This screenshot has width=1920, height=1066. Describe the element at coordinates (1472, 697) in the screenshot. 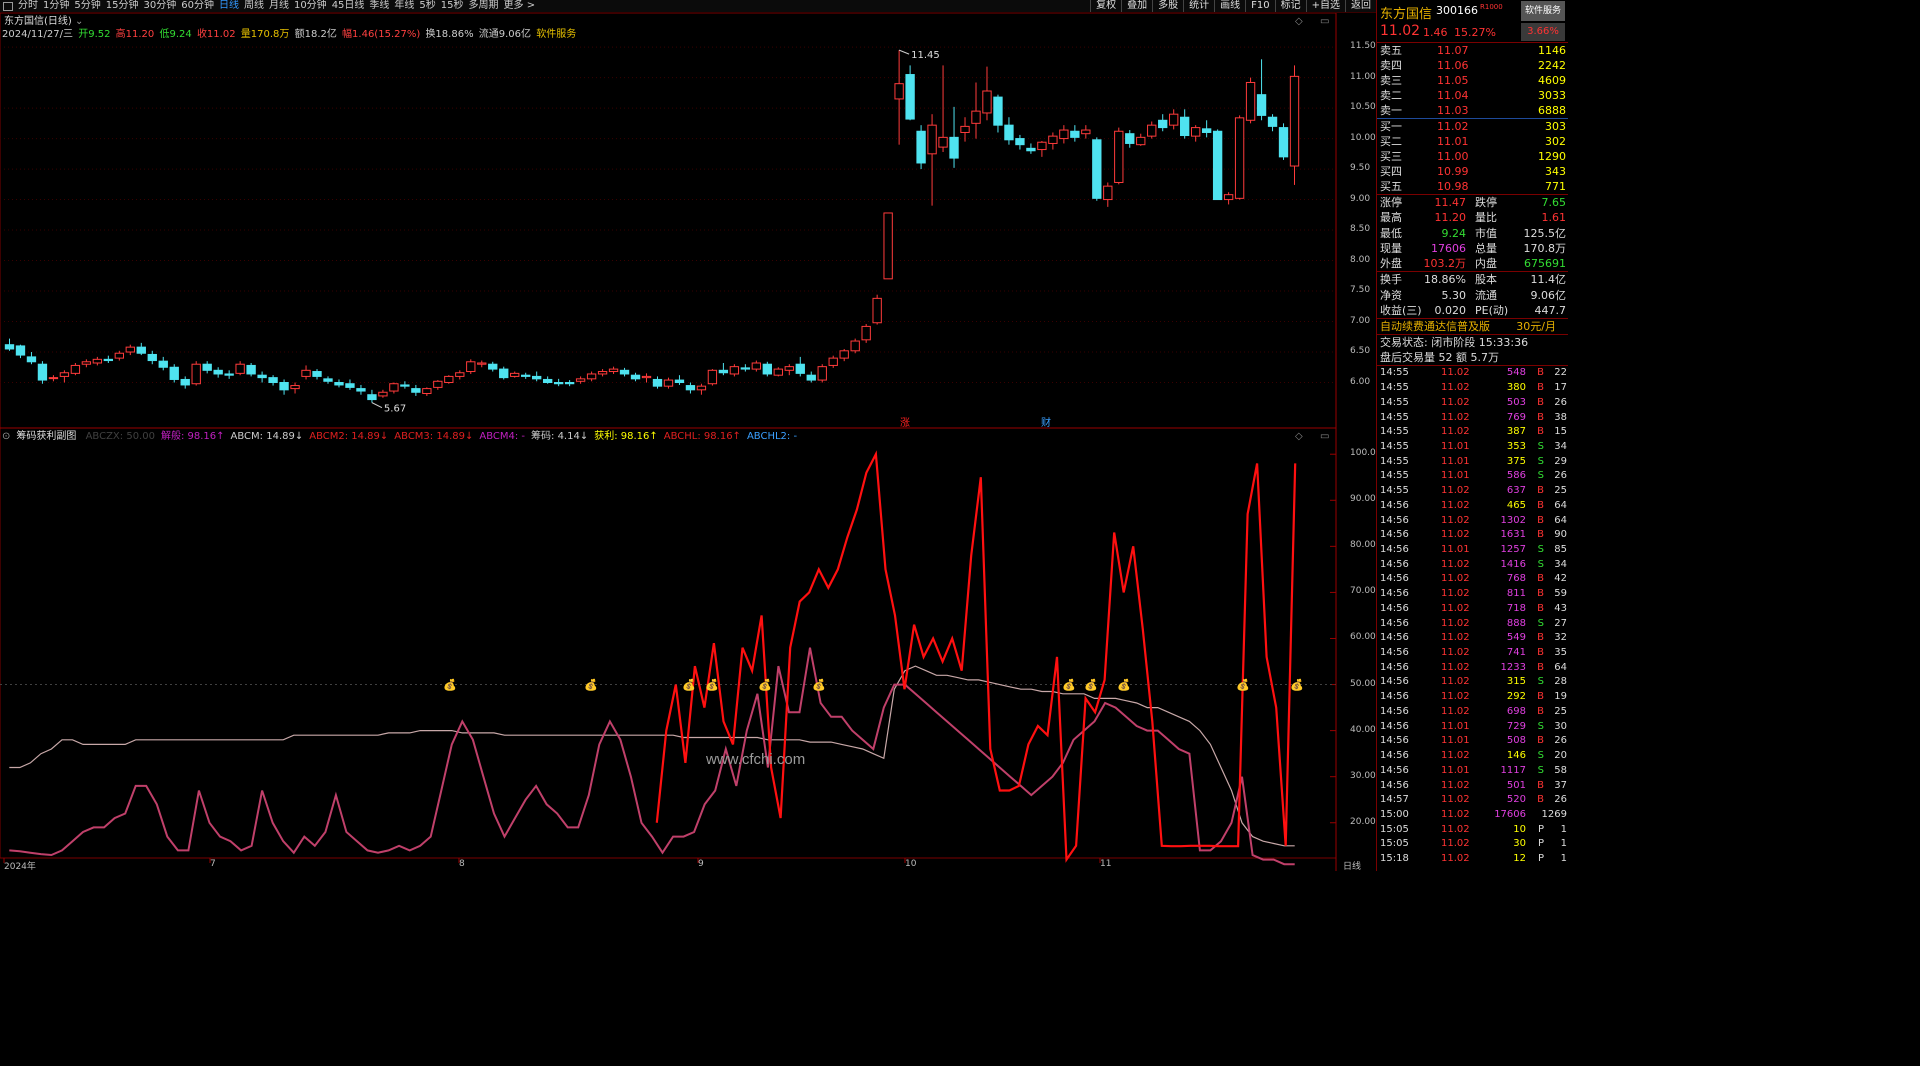

I see `tick-row: 14:56 11.02 292 B 19` at that location.